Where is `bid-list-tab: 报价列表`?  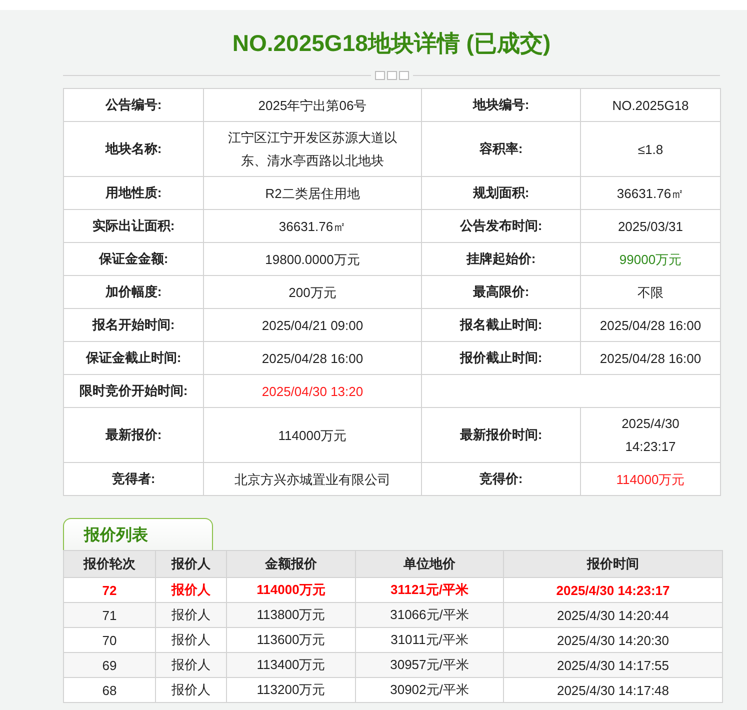
bid-list-tab: 报价列表 is located at coordinates (138, 534).